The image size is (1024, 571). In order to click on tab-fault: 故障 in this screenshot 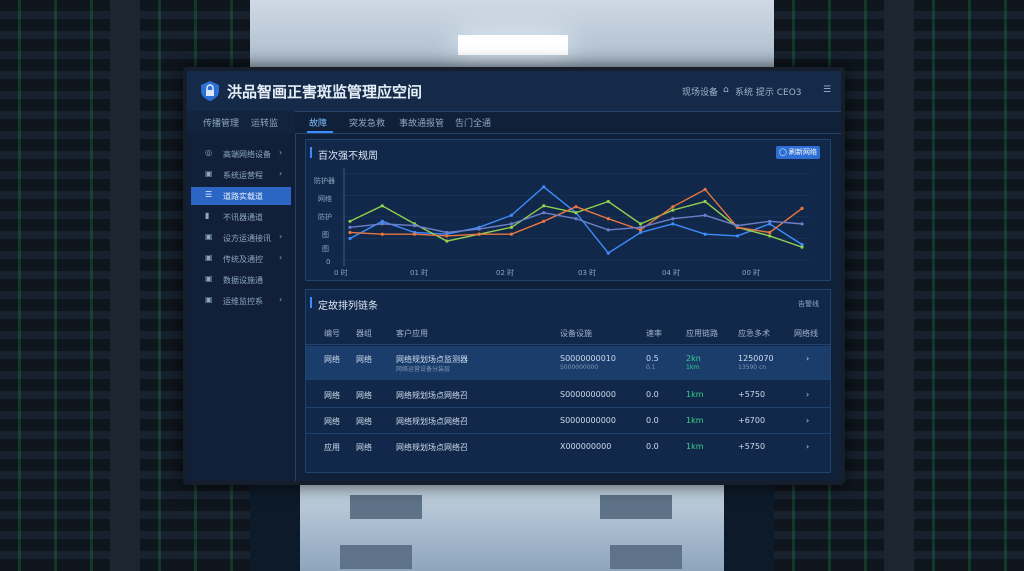, I will do `click(318, 122)`.